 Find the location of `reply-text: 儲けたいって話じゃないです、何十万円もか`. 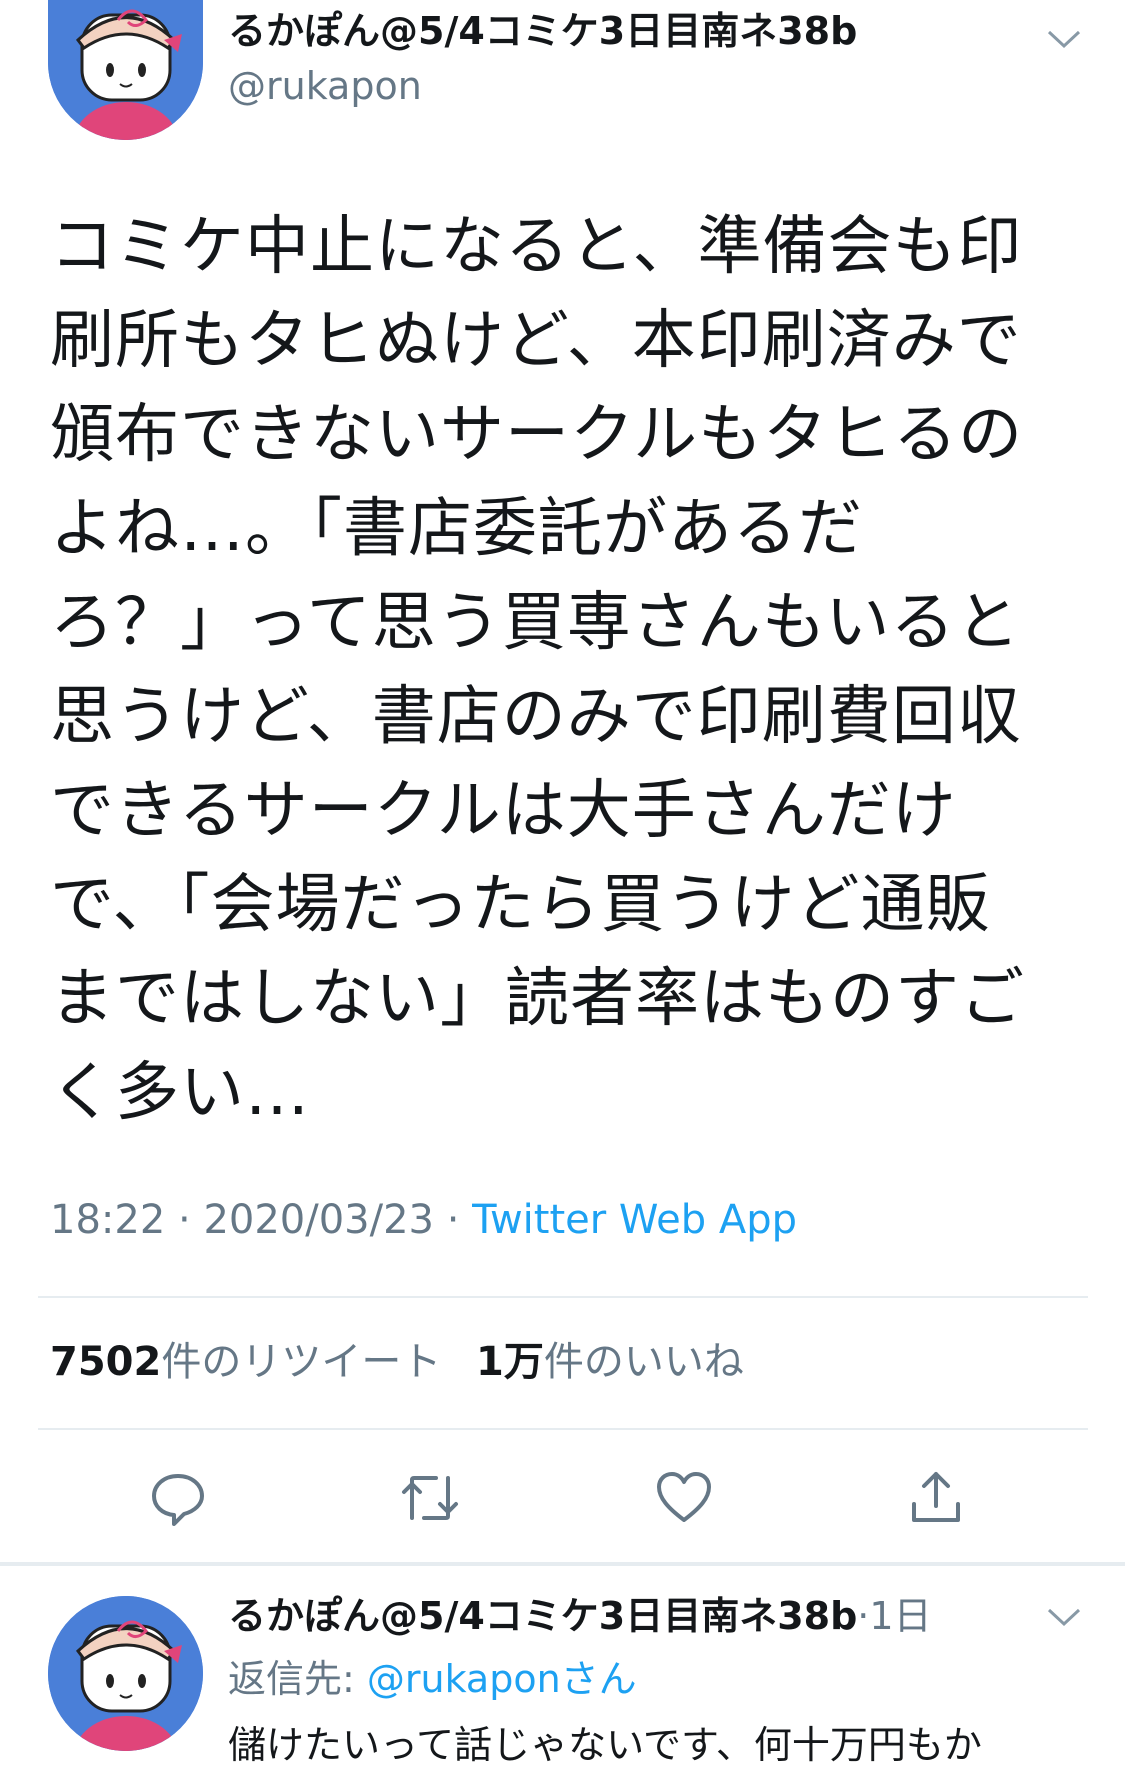

reply-text: 儲けたいって話じゃないです、何十万円もか is located at coordinates (605, 1745).